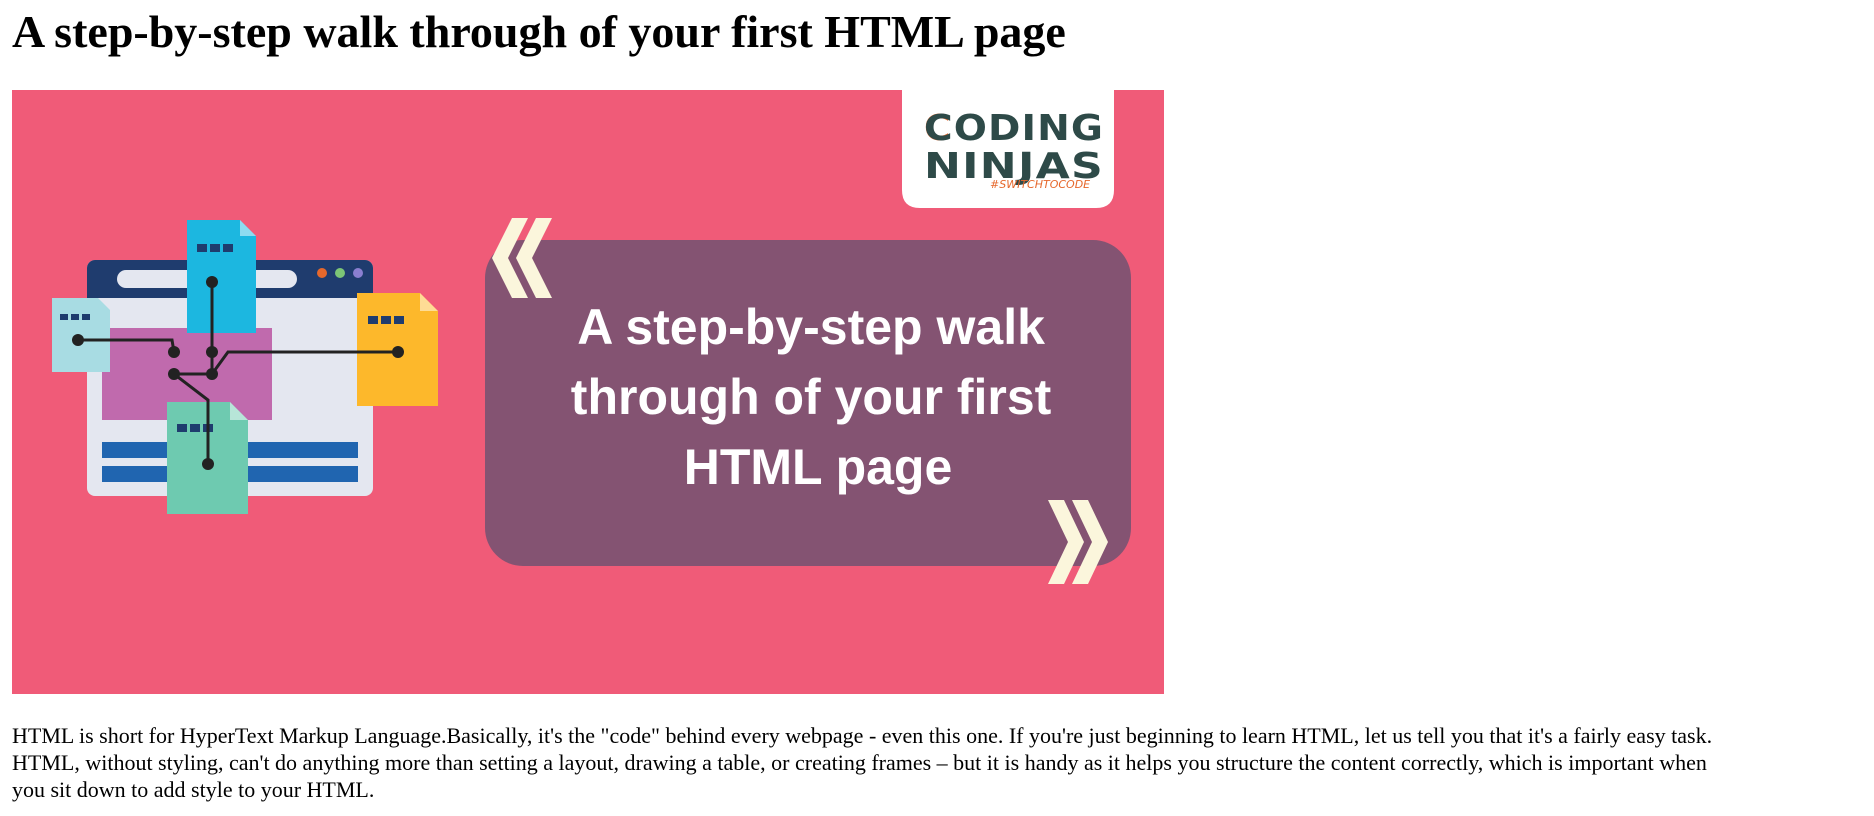 The image size is (1874, 816). What do you see at coordinates (818, 467) in the screenshot?
I see `headline-line-3: HTML page` at bounding box center [818, 467].